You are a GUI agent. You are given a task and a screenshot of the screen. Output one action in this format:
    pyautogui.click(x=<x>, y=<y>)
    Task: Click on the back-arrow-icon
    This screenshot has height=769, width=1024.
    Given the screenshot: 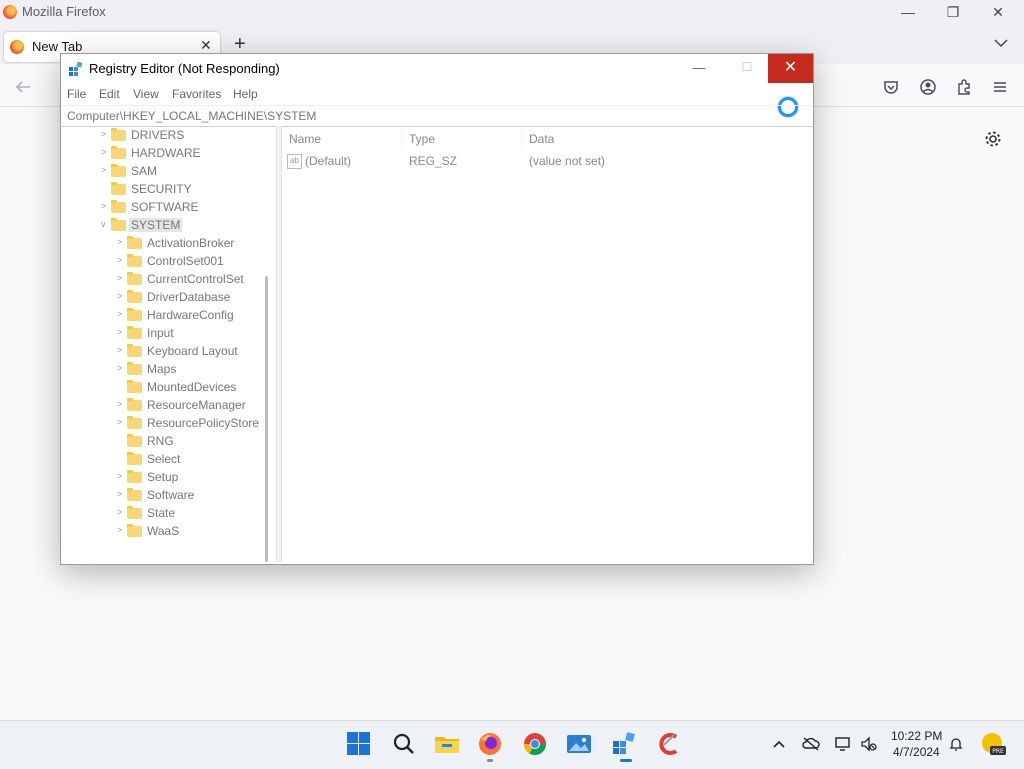 What is the action you would take?
    pyautogui.click(x=23, y=87)
    